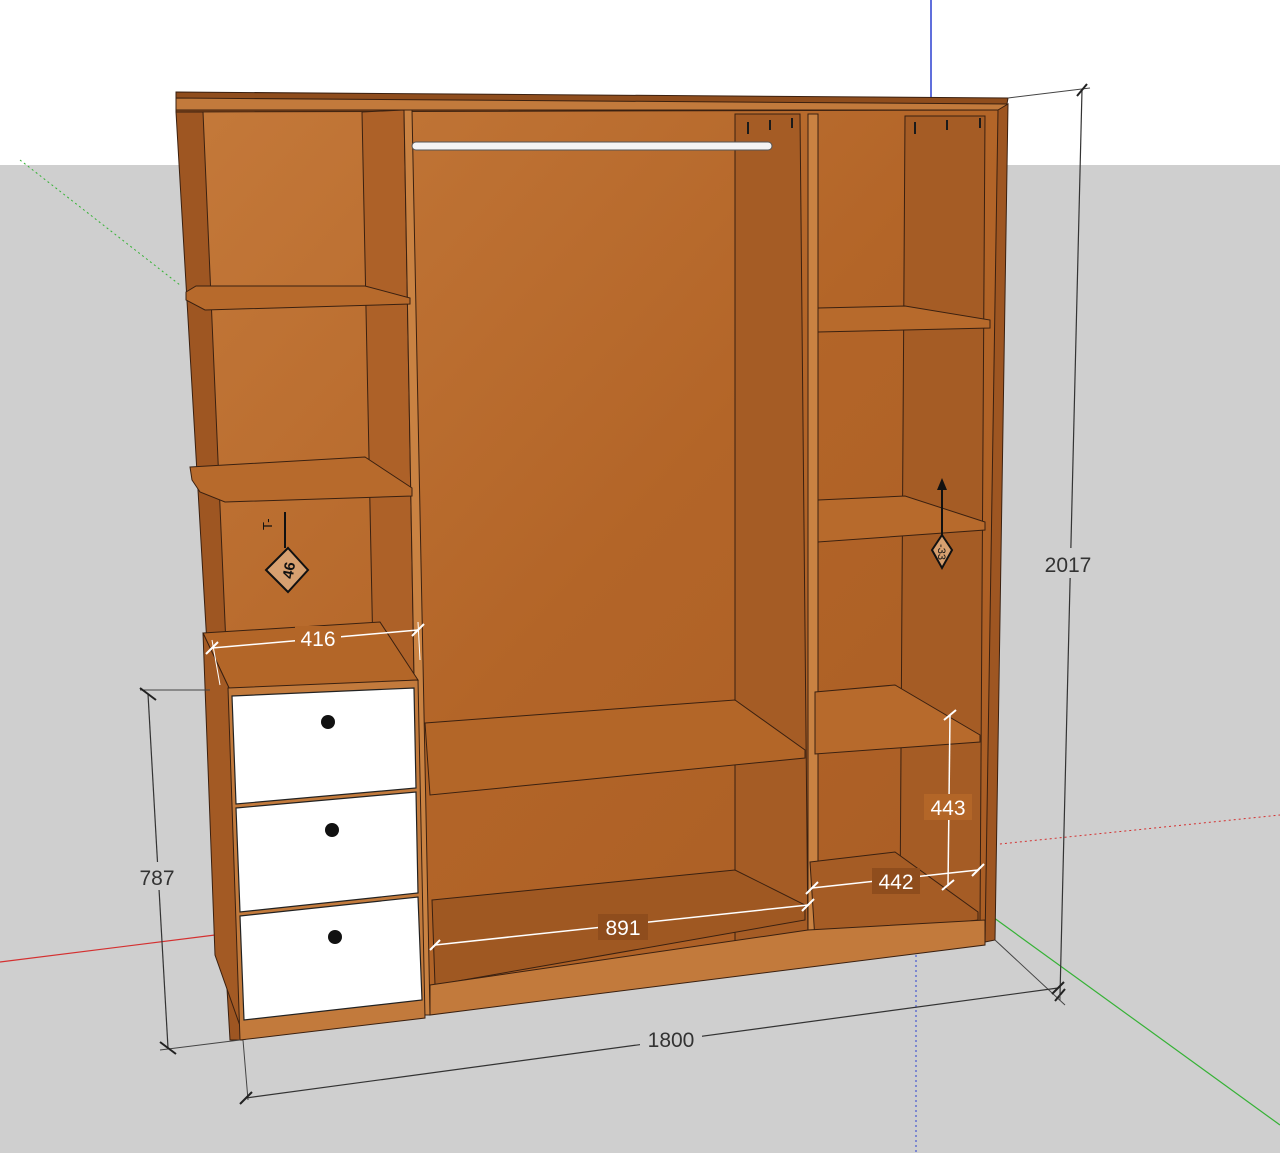  What do you see at coordinates (335, 937) in the screenshot?
I see `drawer-3-knob` at bounding box center [335, 937].